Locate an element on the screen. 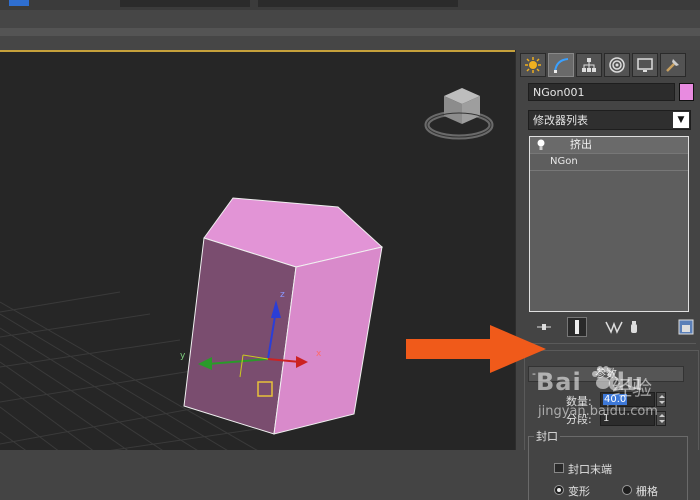  make-unique-icon is located at coordinates (614, 327).